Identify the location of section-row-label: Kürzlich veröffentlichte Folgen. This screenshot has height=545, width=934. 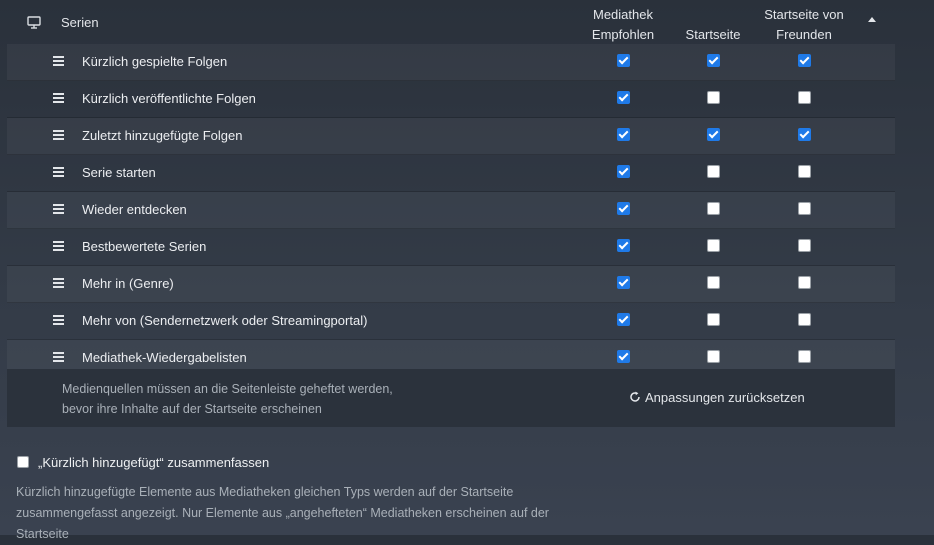
(169, 98).